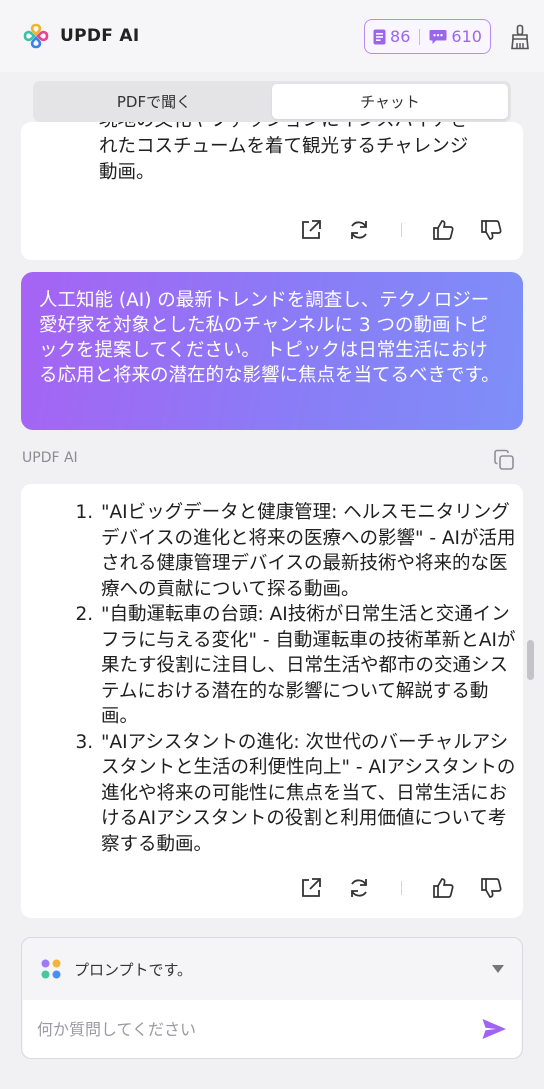 The height and width of the screenshot is (1089, 544). What do you see at coordinates (498, 969) in the screenshot?
I see `chevron-down-icon` at bounding box center [498, 969].